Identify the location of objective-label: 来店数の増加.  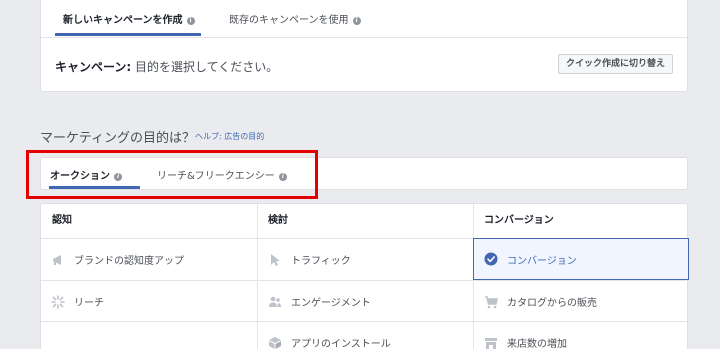
(537, 344).